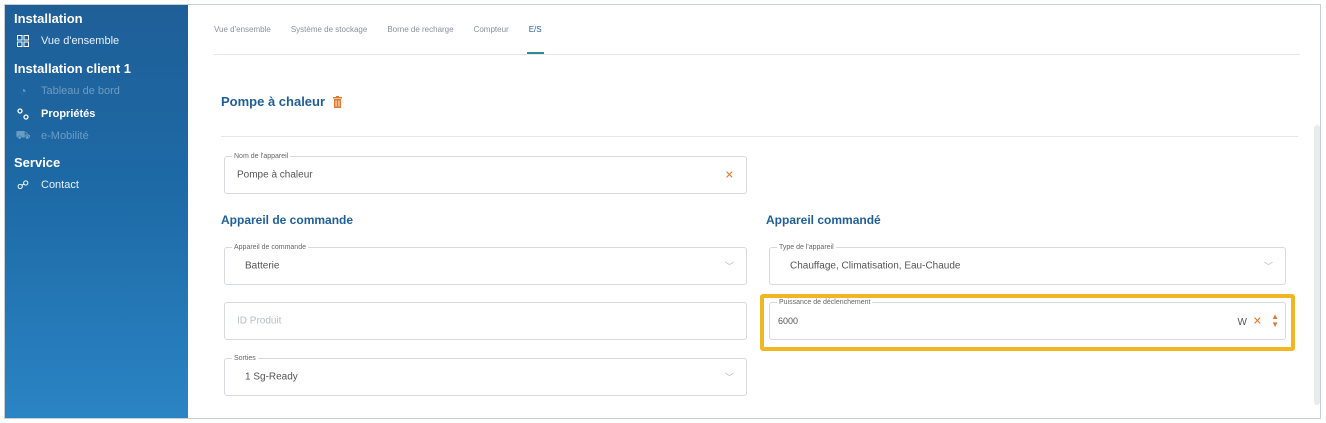 Image resolution: width=1326 pixels, height=423 pixels. What do you see at coordinates (1242, 322) in the screenshot?
I see `unit-label: W` at bounding box center [1242, 322].